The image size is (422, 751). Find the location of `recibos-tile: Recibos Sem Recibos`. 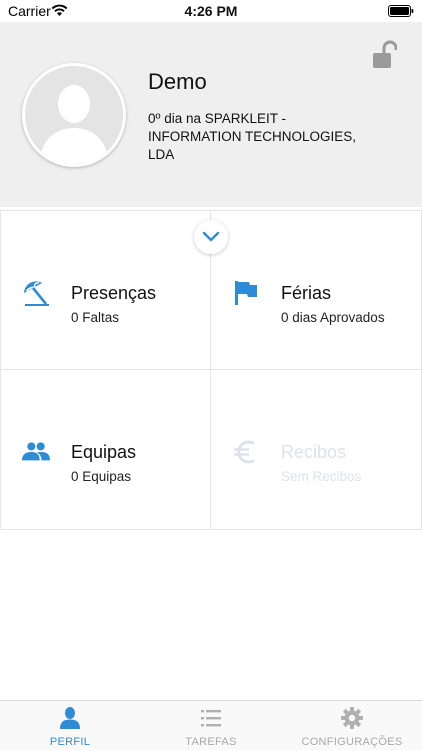

recibos-tile: Recibos Sem Recibos is located at coordinates (316, 450).